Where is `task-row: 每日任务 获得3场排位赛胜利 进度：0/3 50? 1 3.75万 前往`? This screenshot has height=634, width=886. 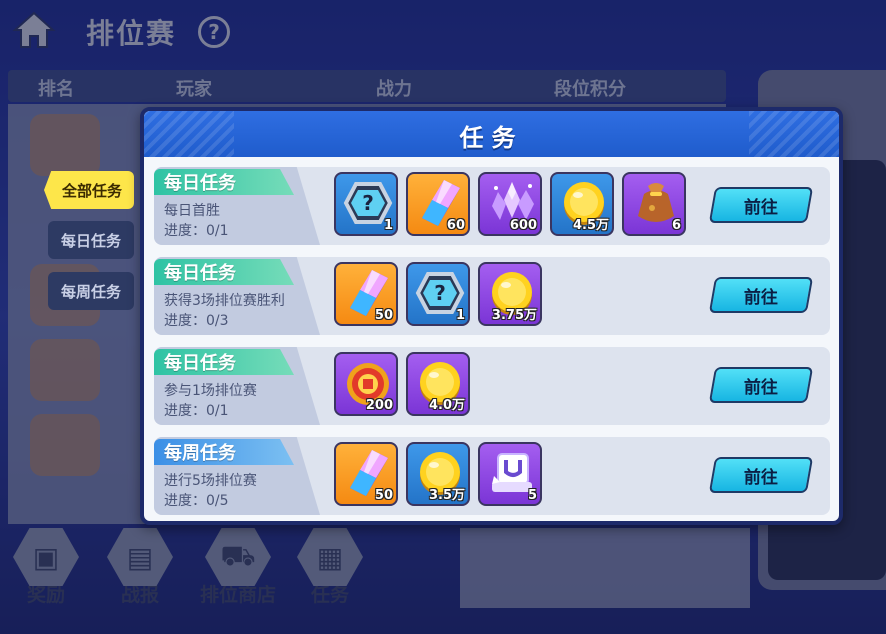 task-row: 每日任务 获得3场排位赛胜利 进度：0/3 50? 1 3.75万 前往 is located at coordinates (492, 296).